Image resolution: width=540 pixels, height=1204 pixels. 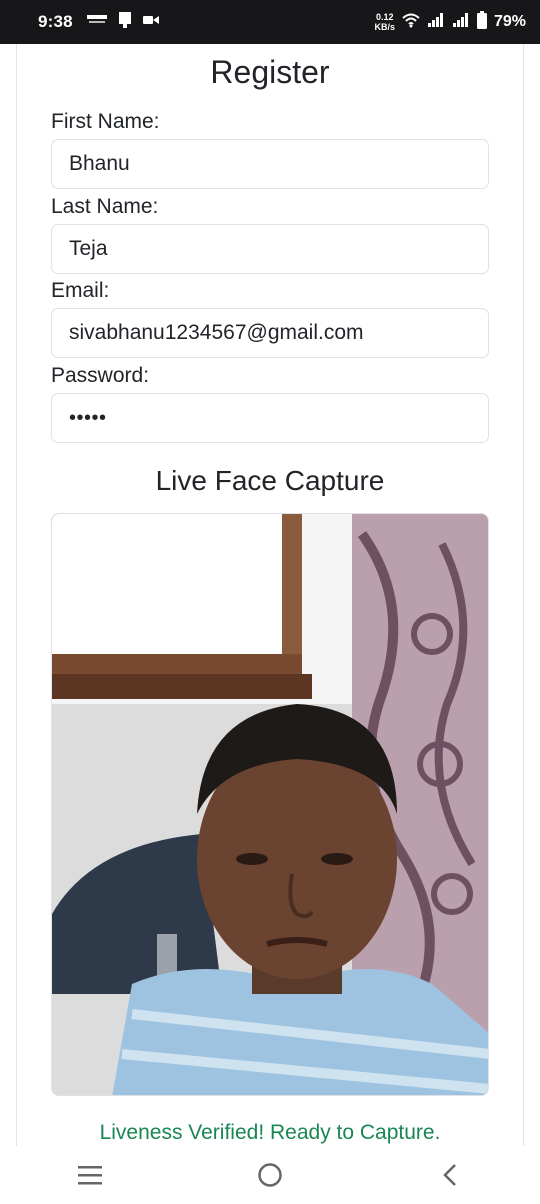 What do you see at coordinates (384, 17) in the screenshot?
I see `net-speed-value: 0.12` at bounding box center [384, 17].